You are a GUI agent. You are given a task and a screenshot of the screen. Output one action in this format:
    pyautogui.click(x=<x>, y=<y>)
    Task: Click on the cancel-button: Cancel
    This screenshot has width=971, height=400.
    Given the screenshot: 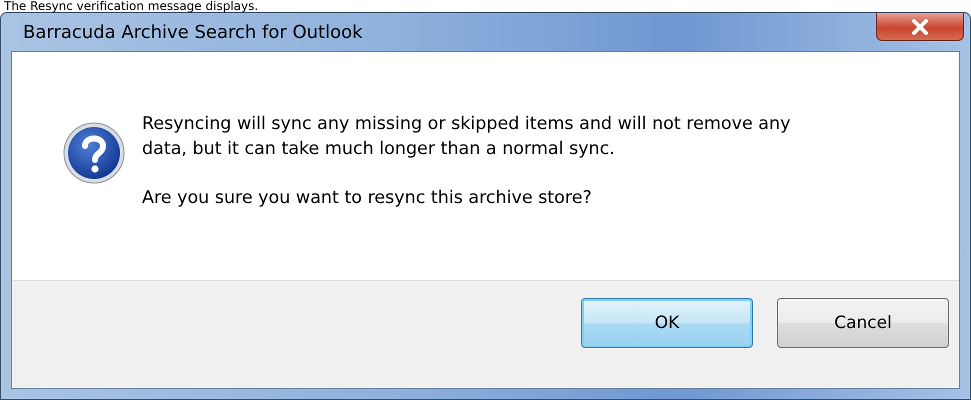 What is the action you would take?
    pyautogui.click(x=863, y=323)
    